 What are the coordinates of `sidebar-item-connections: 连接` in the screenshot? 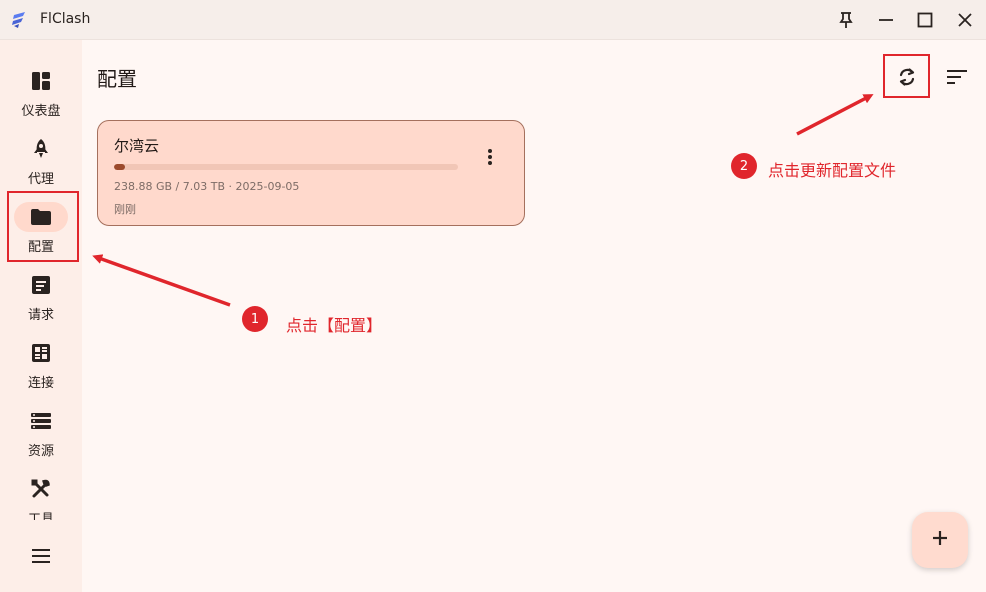 It's located at (41, 368).